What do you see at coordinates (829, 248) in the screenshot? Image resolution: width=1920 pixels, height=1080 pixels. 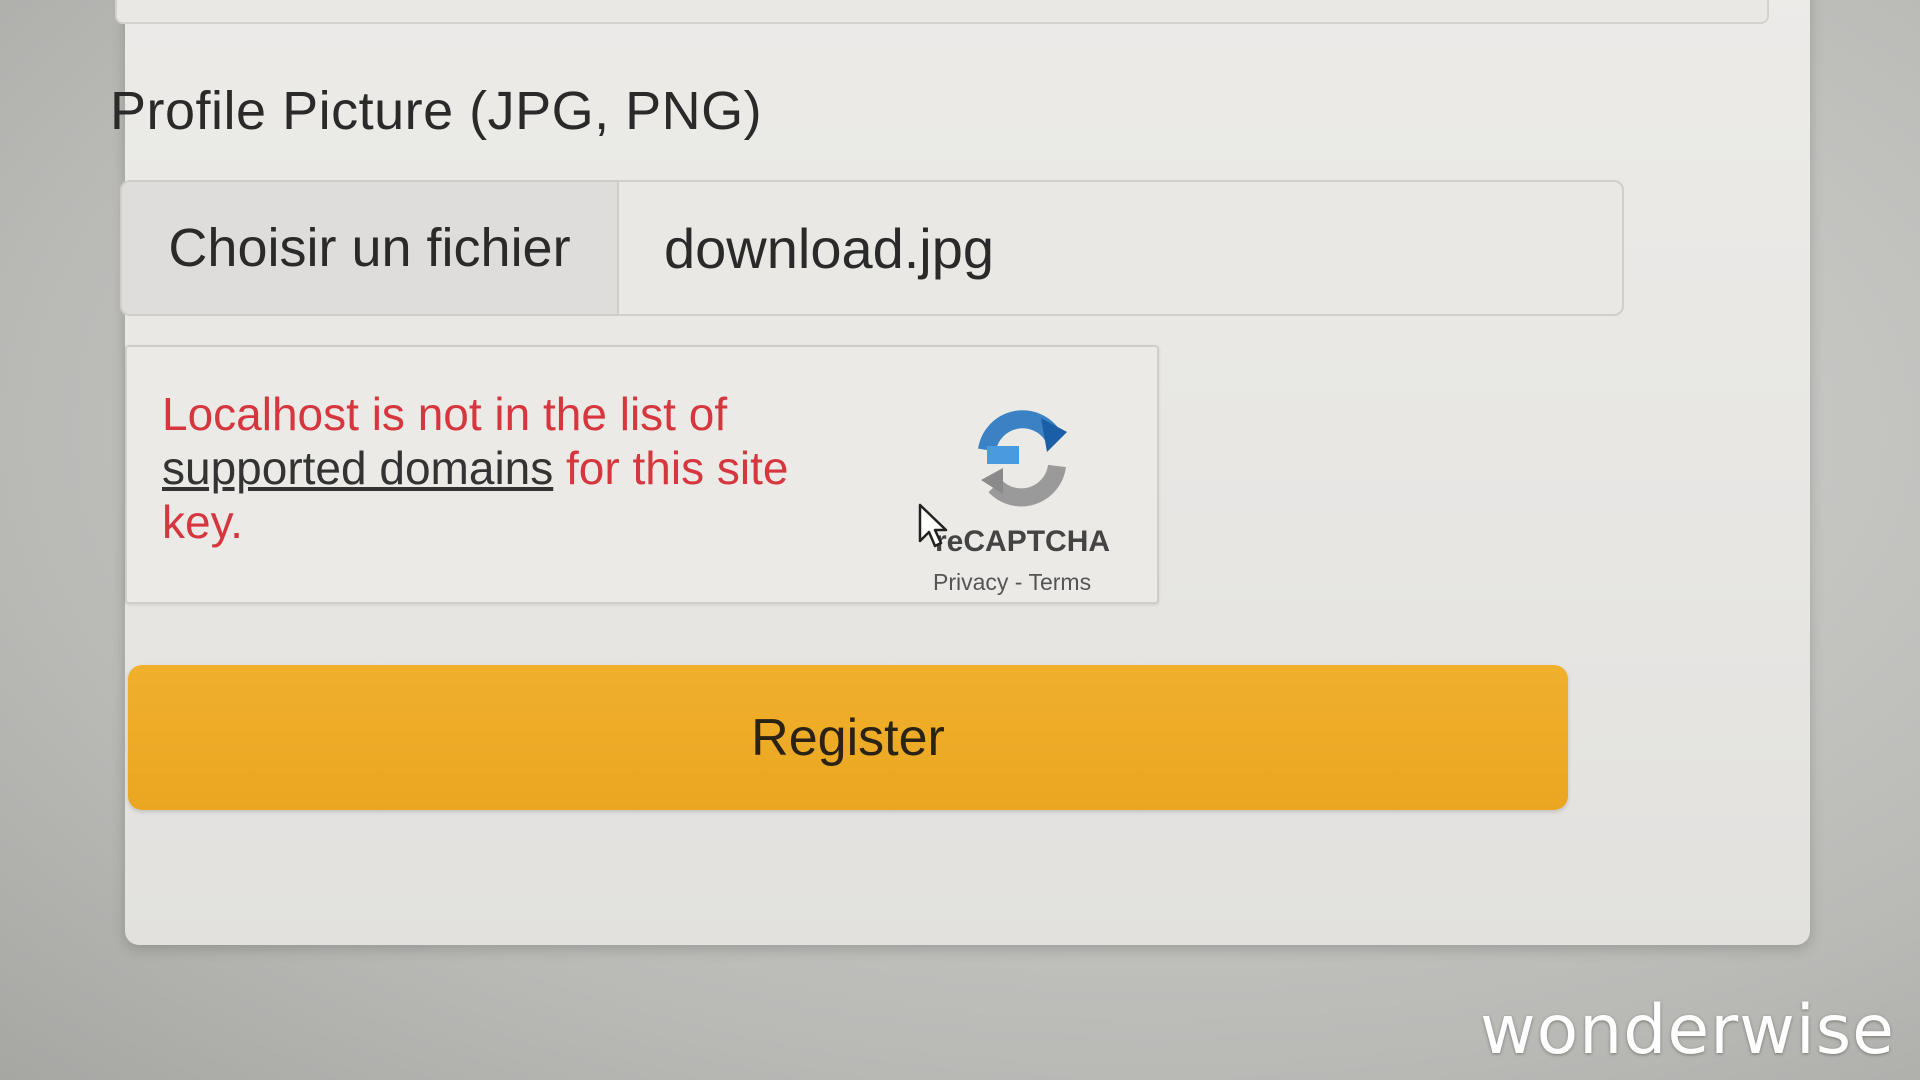 I see `selected-file-name: download.jpg` at bounding box center [829, 248].